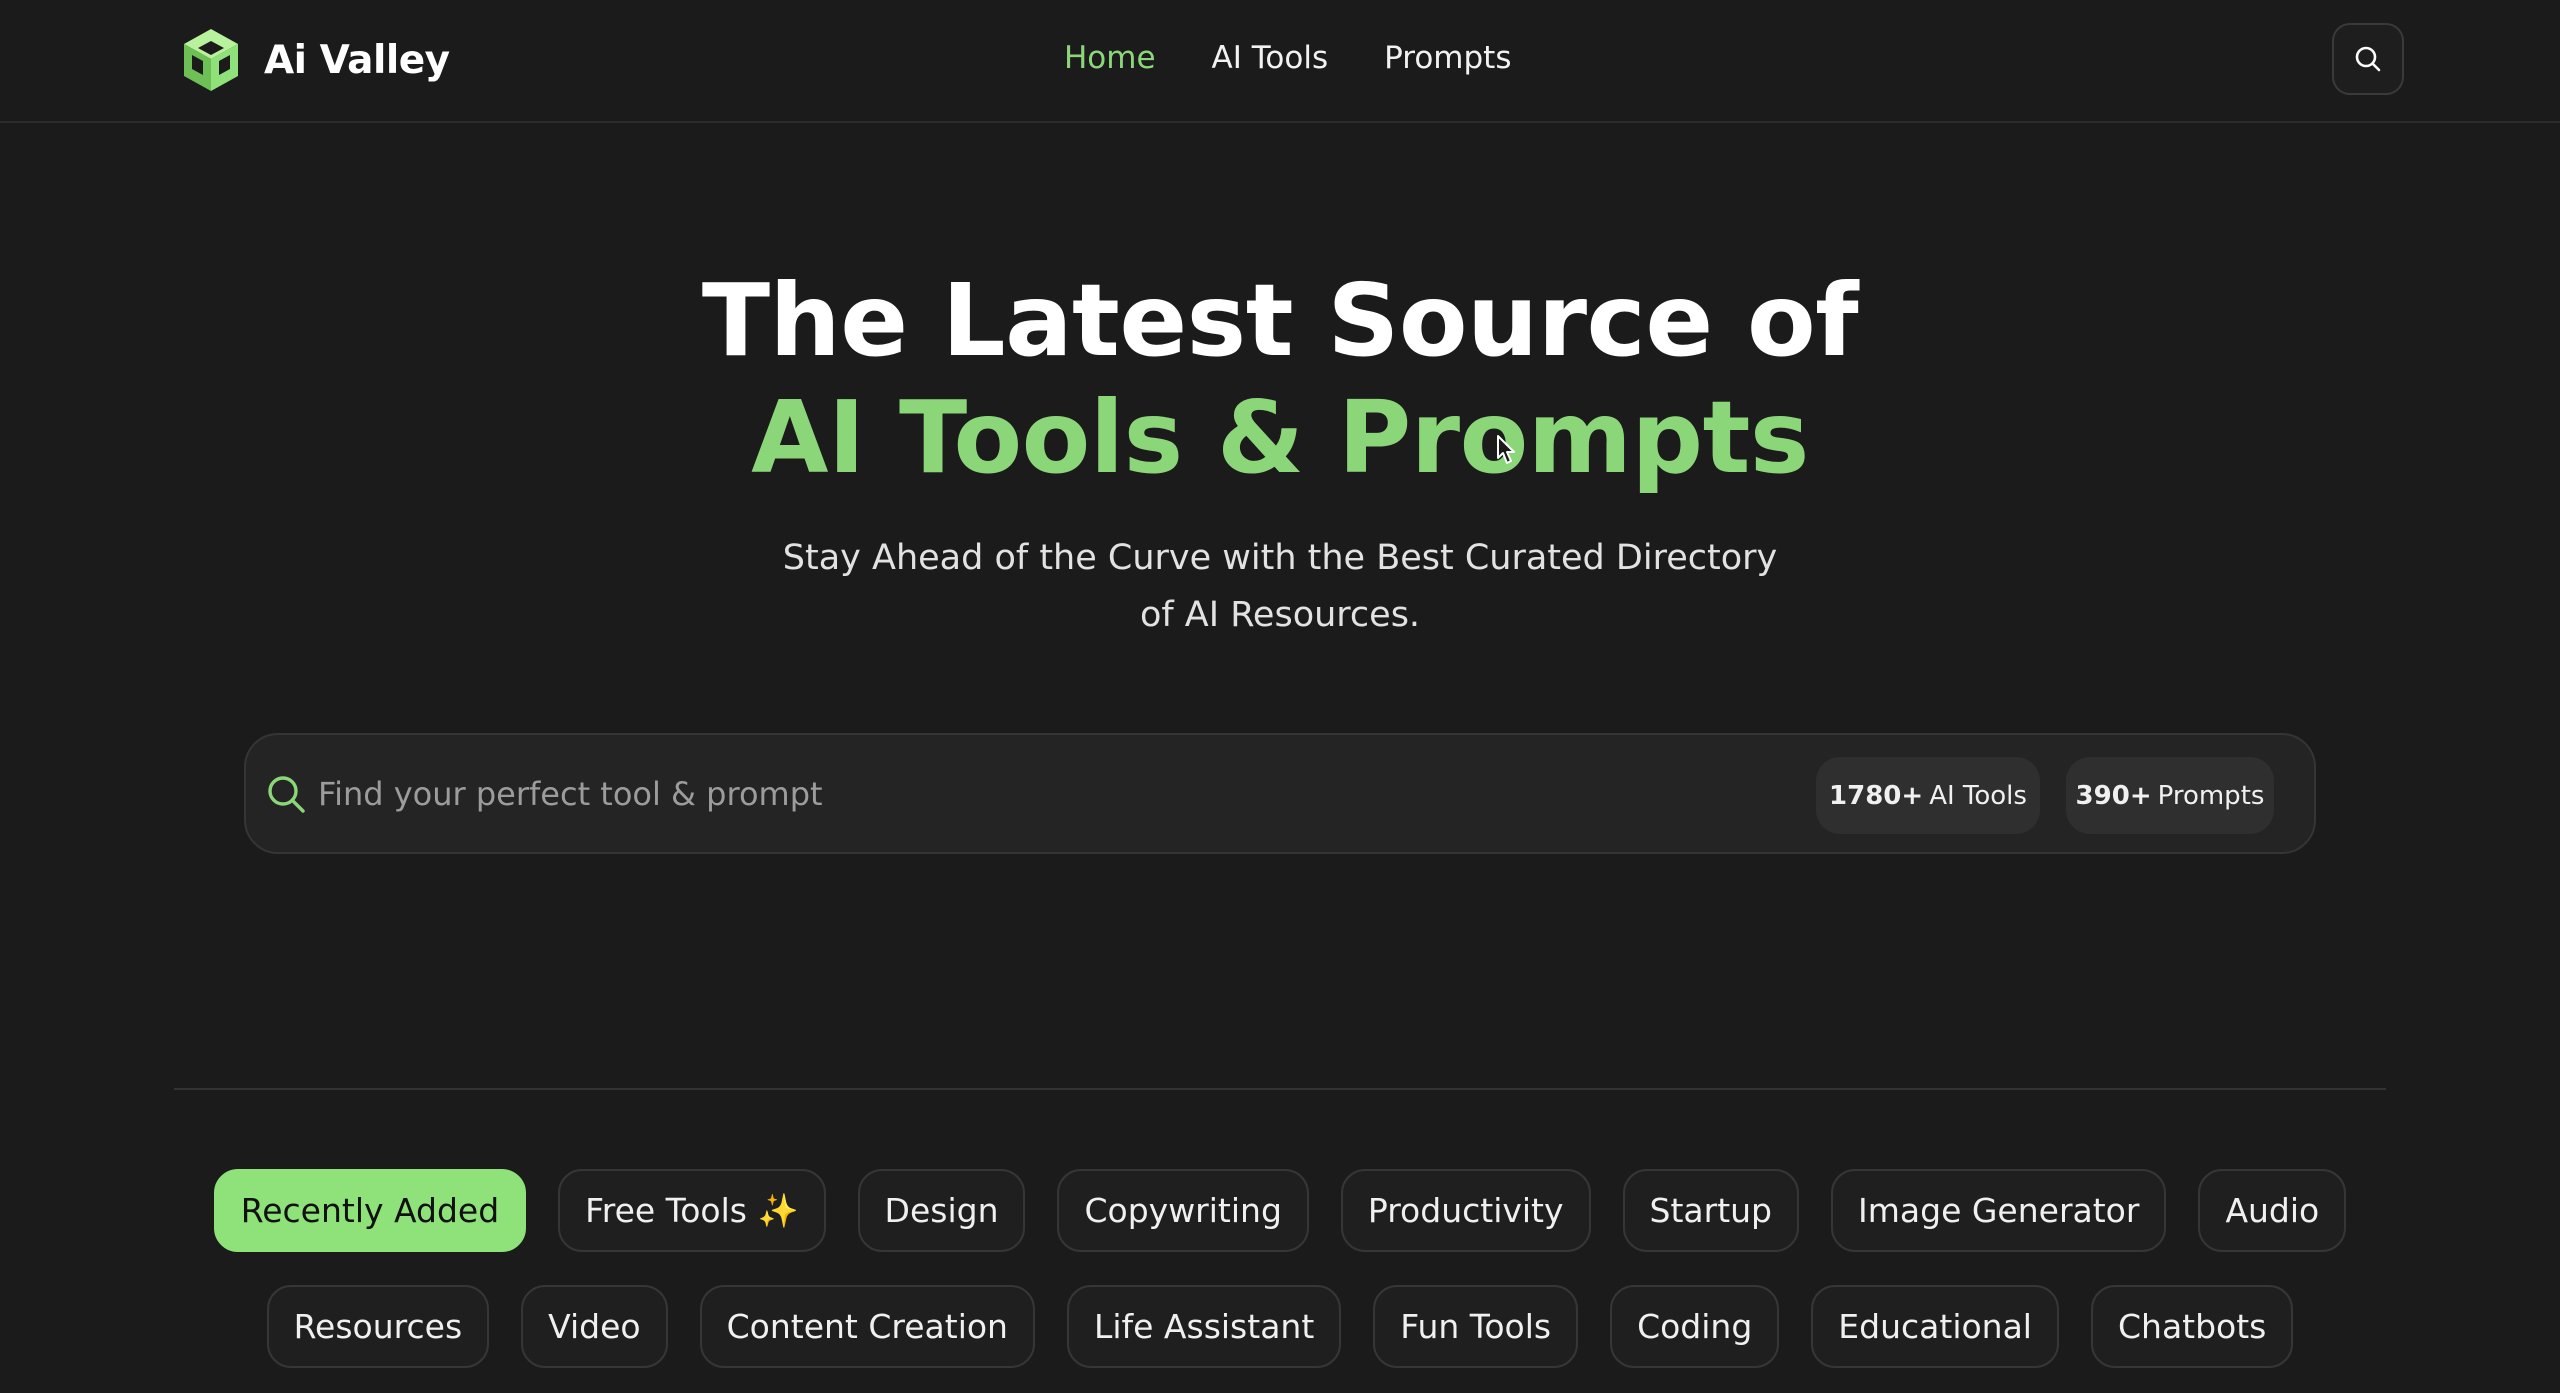  I want to click on category-productivity: Productivity, so click(1465, 1210).